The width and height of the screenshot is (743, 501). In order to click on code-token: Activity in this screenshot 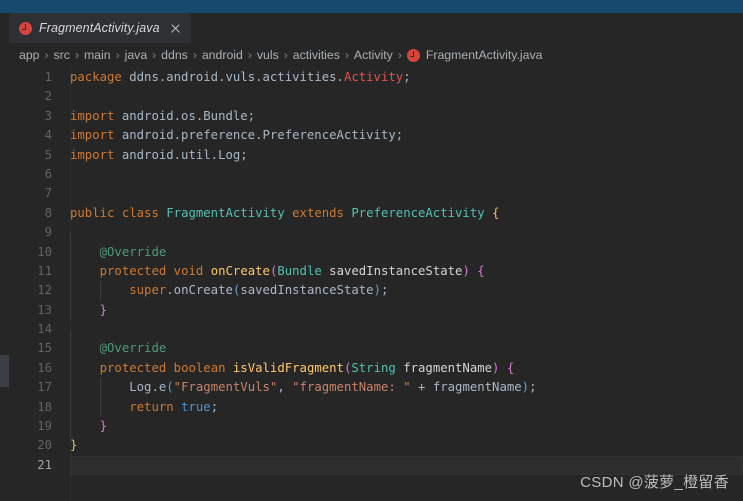, I will do `click(373, 77)`.